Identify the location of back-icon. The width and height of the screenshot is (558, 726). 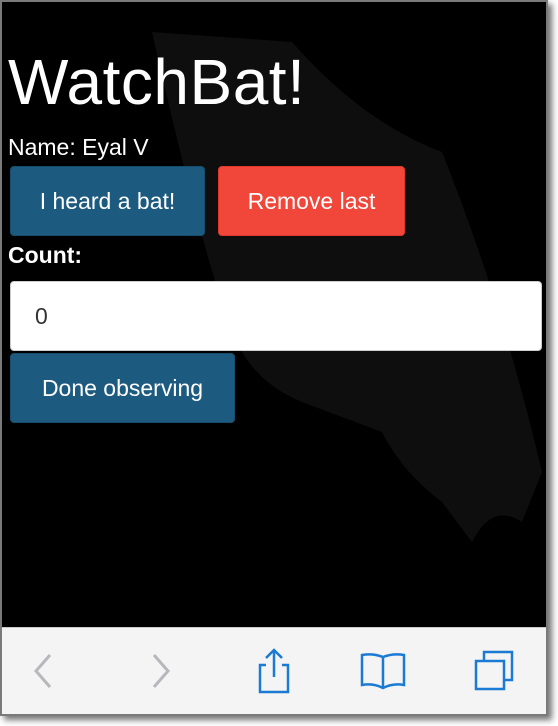
(43, 671).